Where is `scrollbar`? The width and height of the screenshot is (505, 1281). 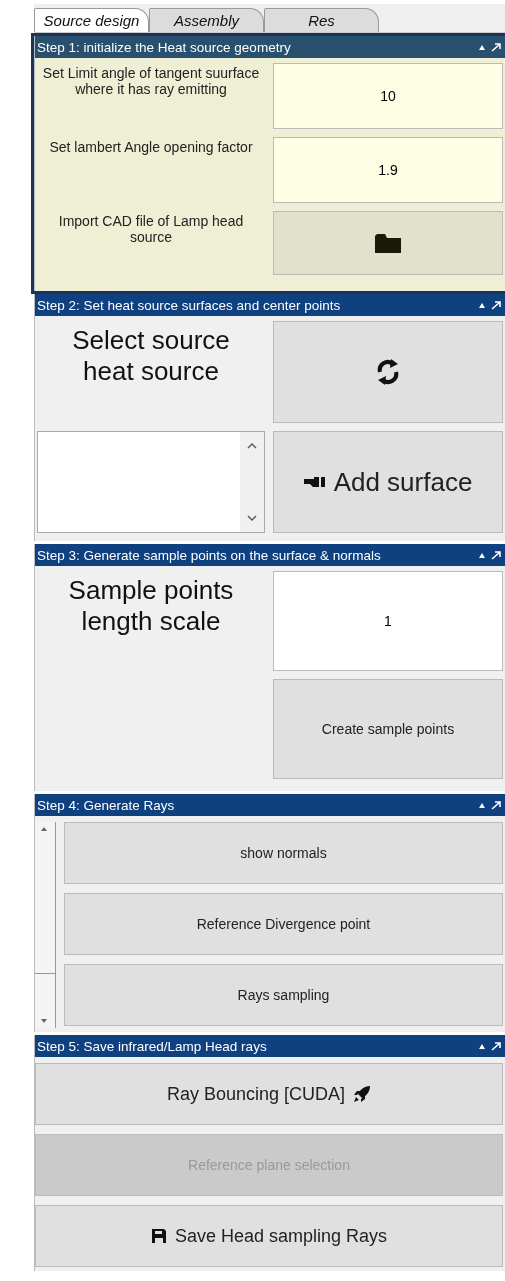
scrollbar is located at coordinates (45, 925).